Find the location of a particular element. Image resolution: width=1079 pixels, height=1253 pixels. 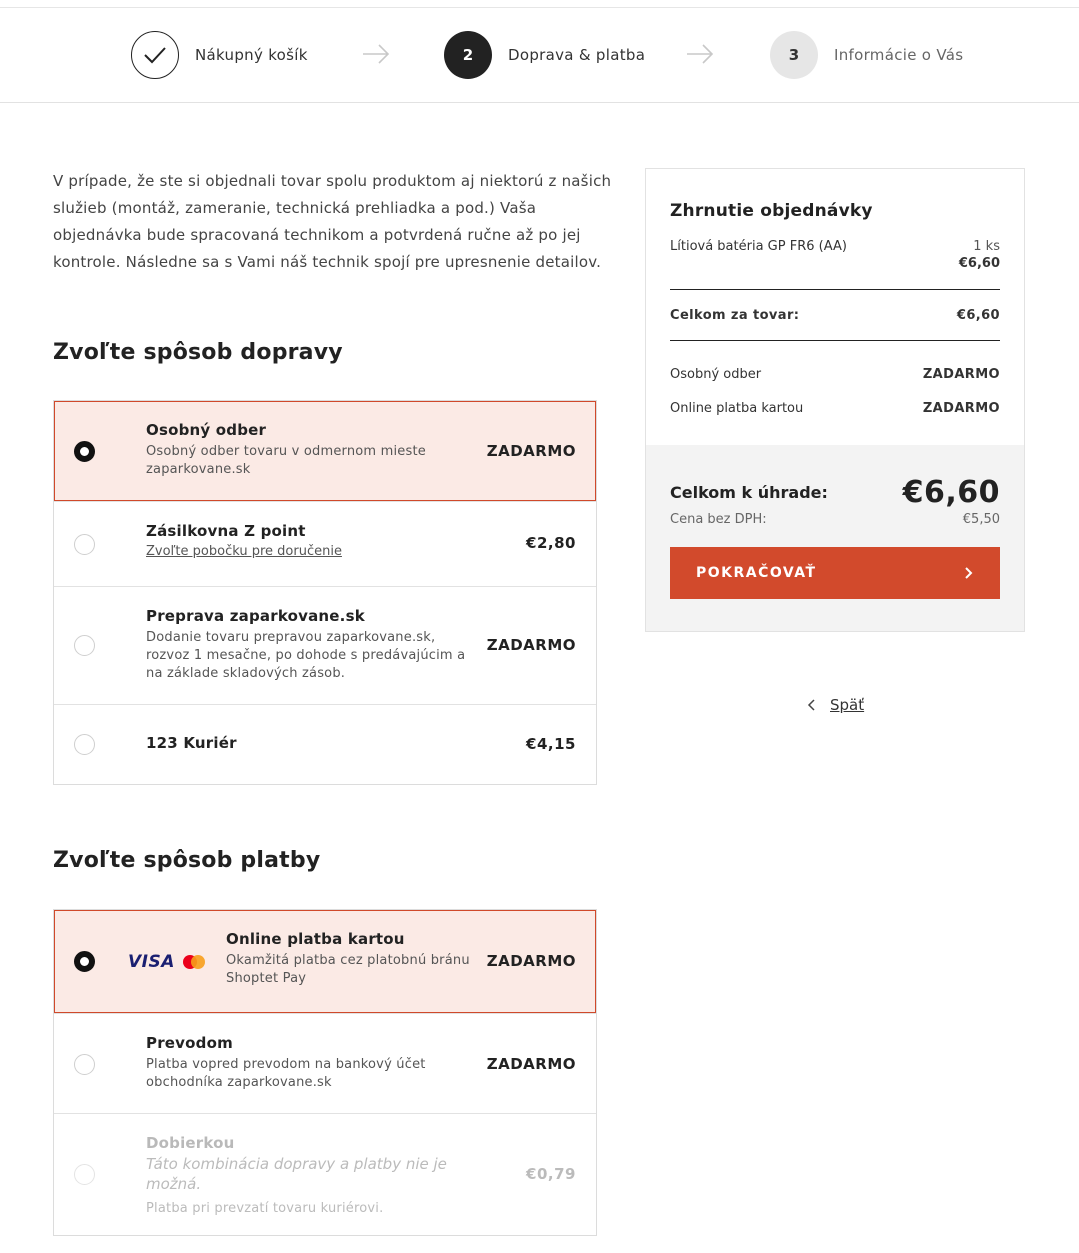

option-name: Osobný odber is located at coordinates (206, 430).